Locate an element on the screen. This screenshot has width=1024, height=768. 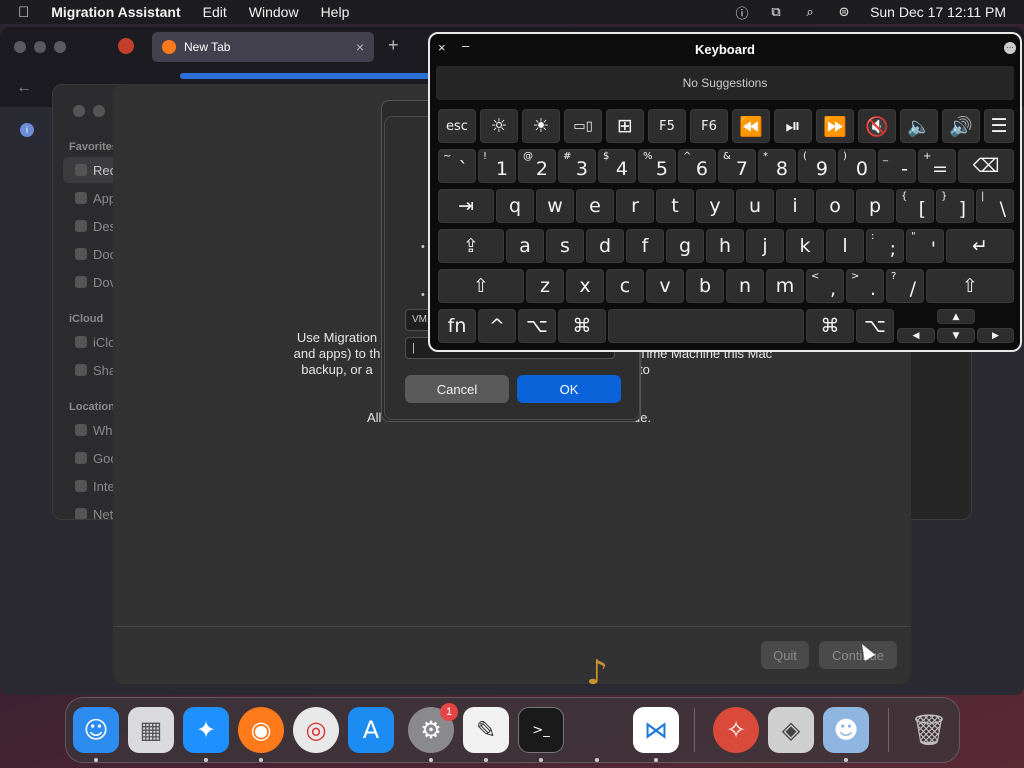
key-launchpad-icon: ⊞ is located at coordinates (625, 126).